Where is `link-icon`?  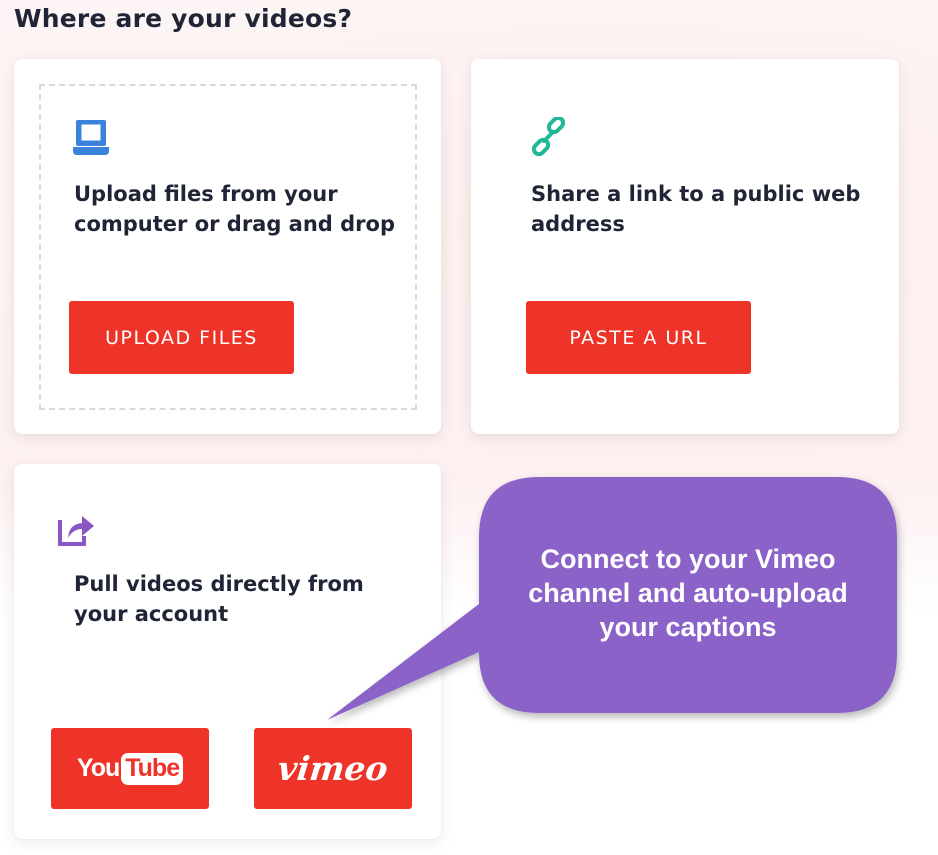 link-icon is located at coordinates (548, 137).